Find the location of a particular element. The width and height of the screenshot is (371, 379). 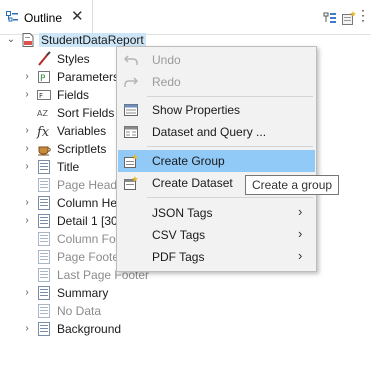

tree-node-label: Column Fo is located at coordinates (86, 239).